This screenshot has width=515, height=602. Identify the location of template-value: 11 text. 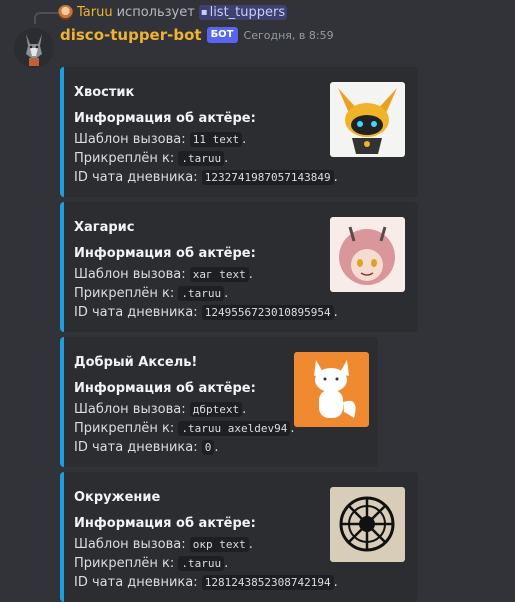
(216, 139).